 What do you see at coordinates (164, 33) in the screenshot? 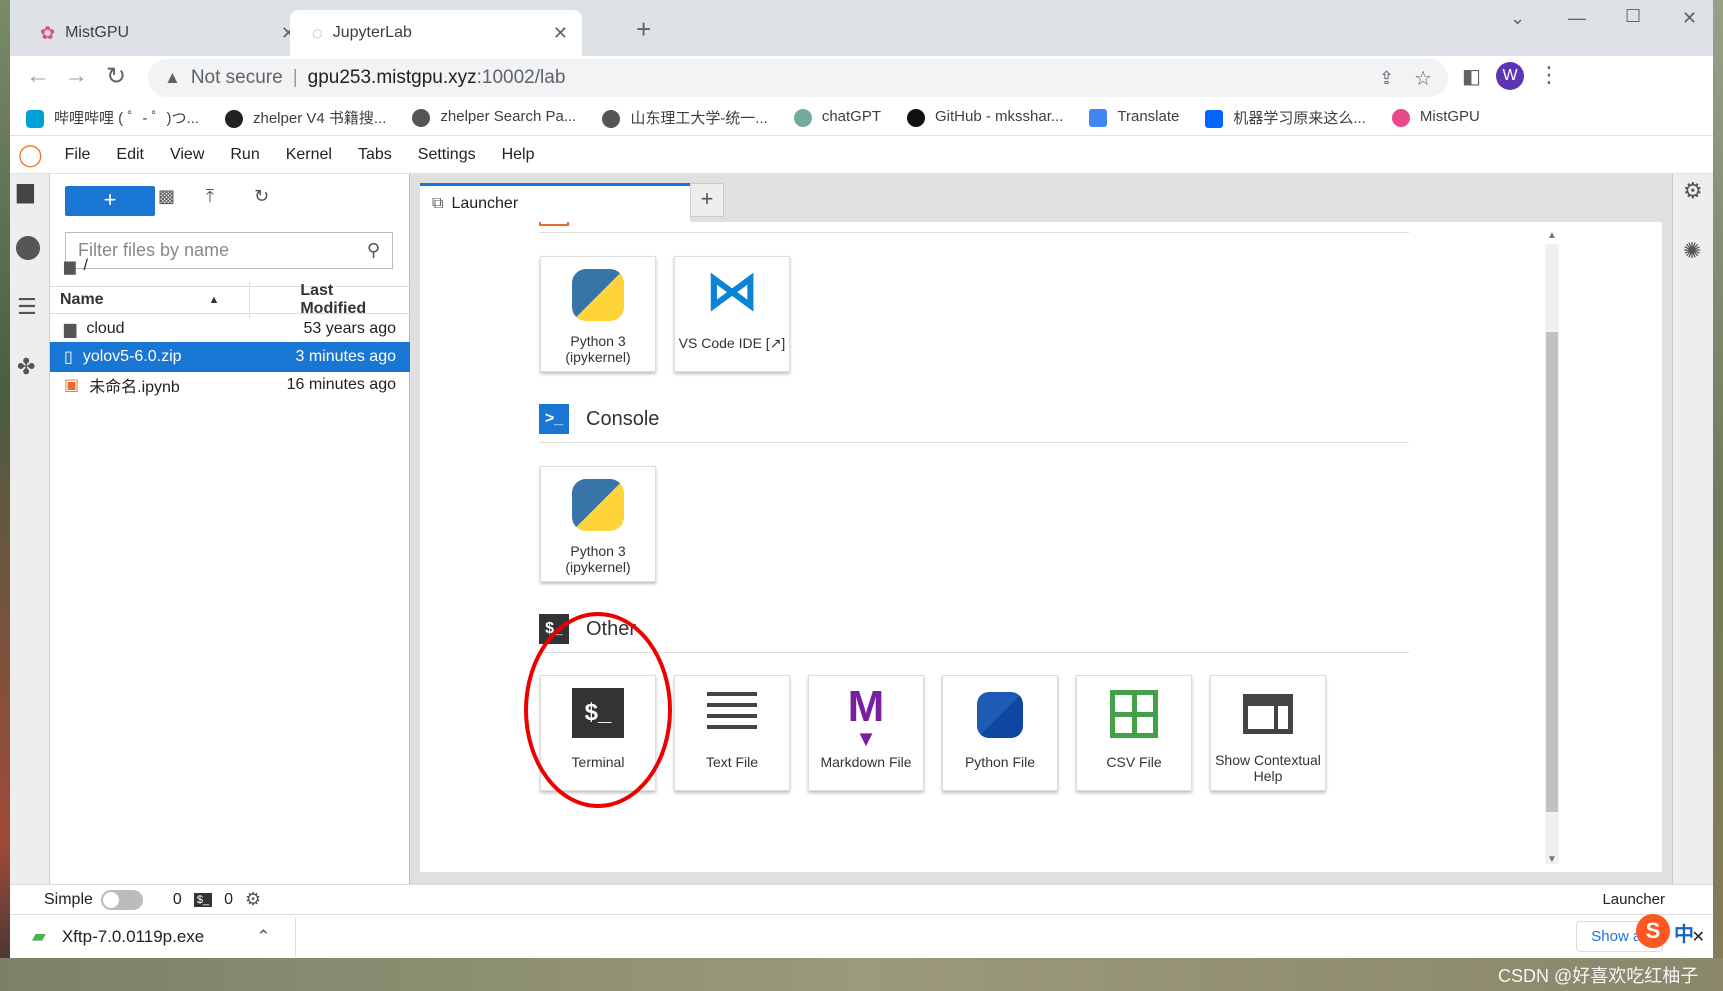
I see `browser-tab-mistgpu: ✿ MistGPU ✕` at bounding box center [164, 33].